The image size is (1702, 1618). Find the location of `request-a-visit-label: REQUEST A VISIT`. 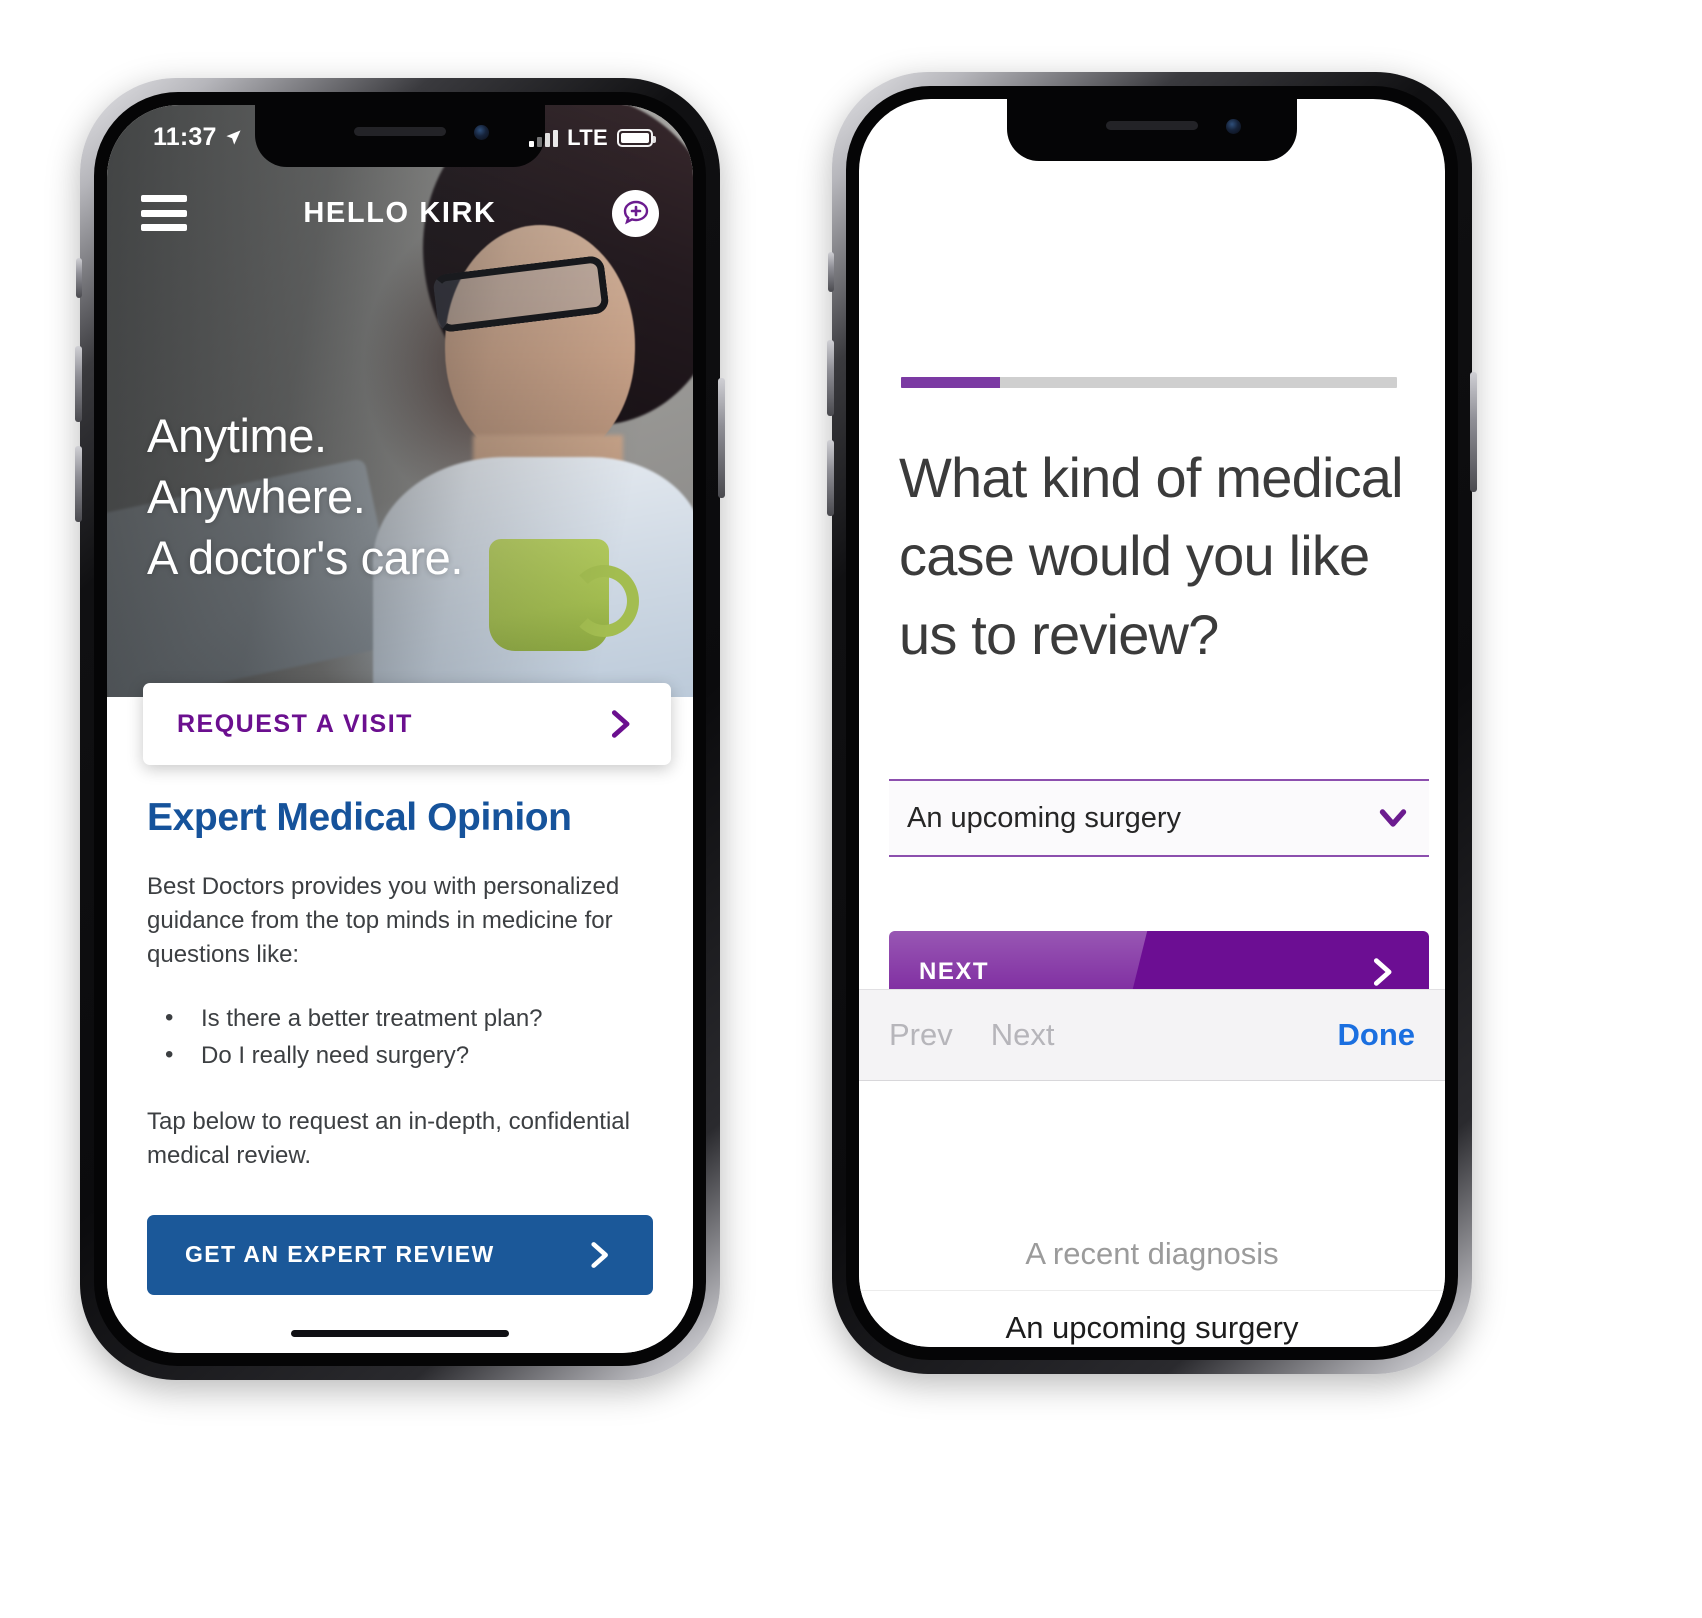

request-a-visit-label: REQUEST A VISIT is located at coordinates (295, 723).